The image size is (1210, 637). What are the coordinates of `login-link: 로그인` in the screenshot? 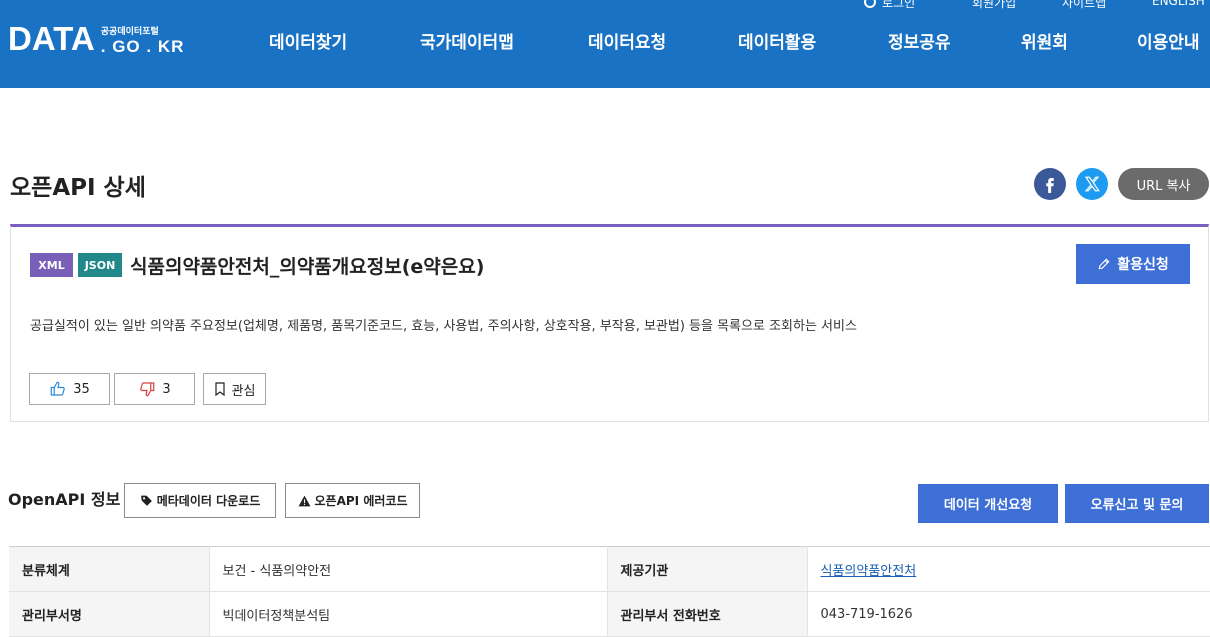 It's located at (898, 5).